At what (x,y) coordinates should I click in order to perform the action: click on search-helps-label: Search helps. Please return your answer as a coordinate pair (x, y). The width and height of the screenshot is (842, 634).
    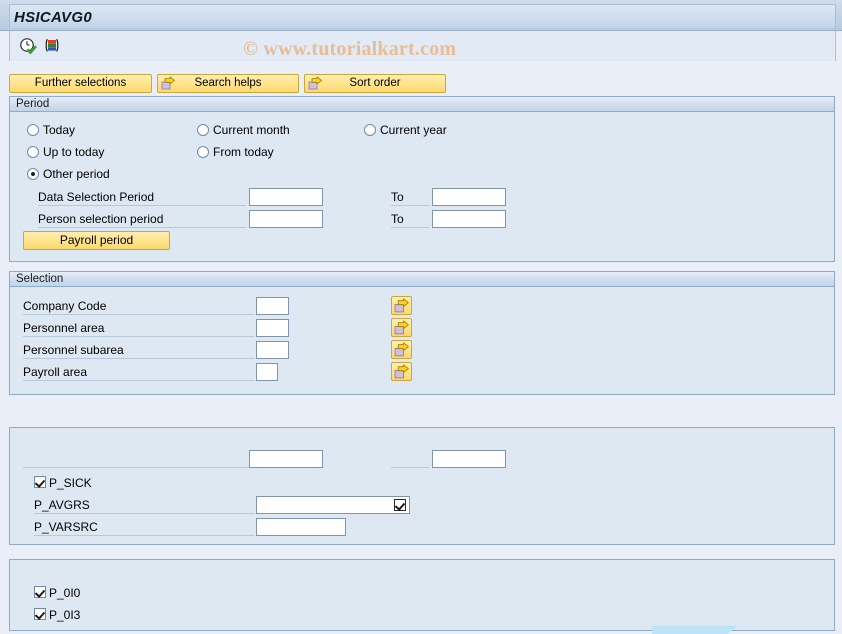
    Looking at the image, I should click on (228, 83).